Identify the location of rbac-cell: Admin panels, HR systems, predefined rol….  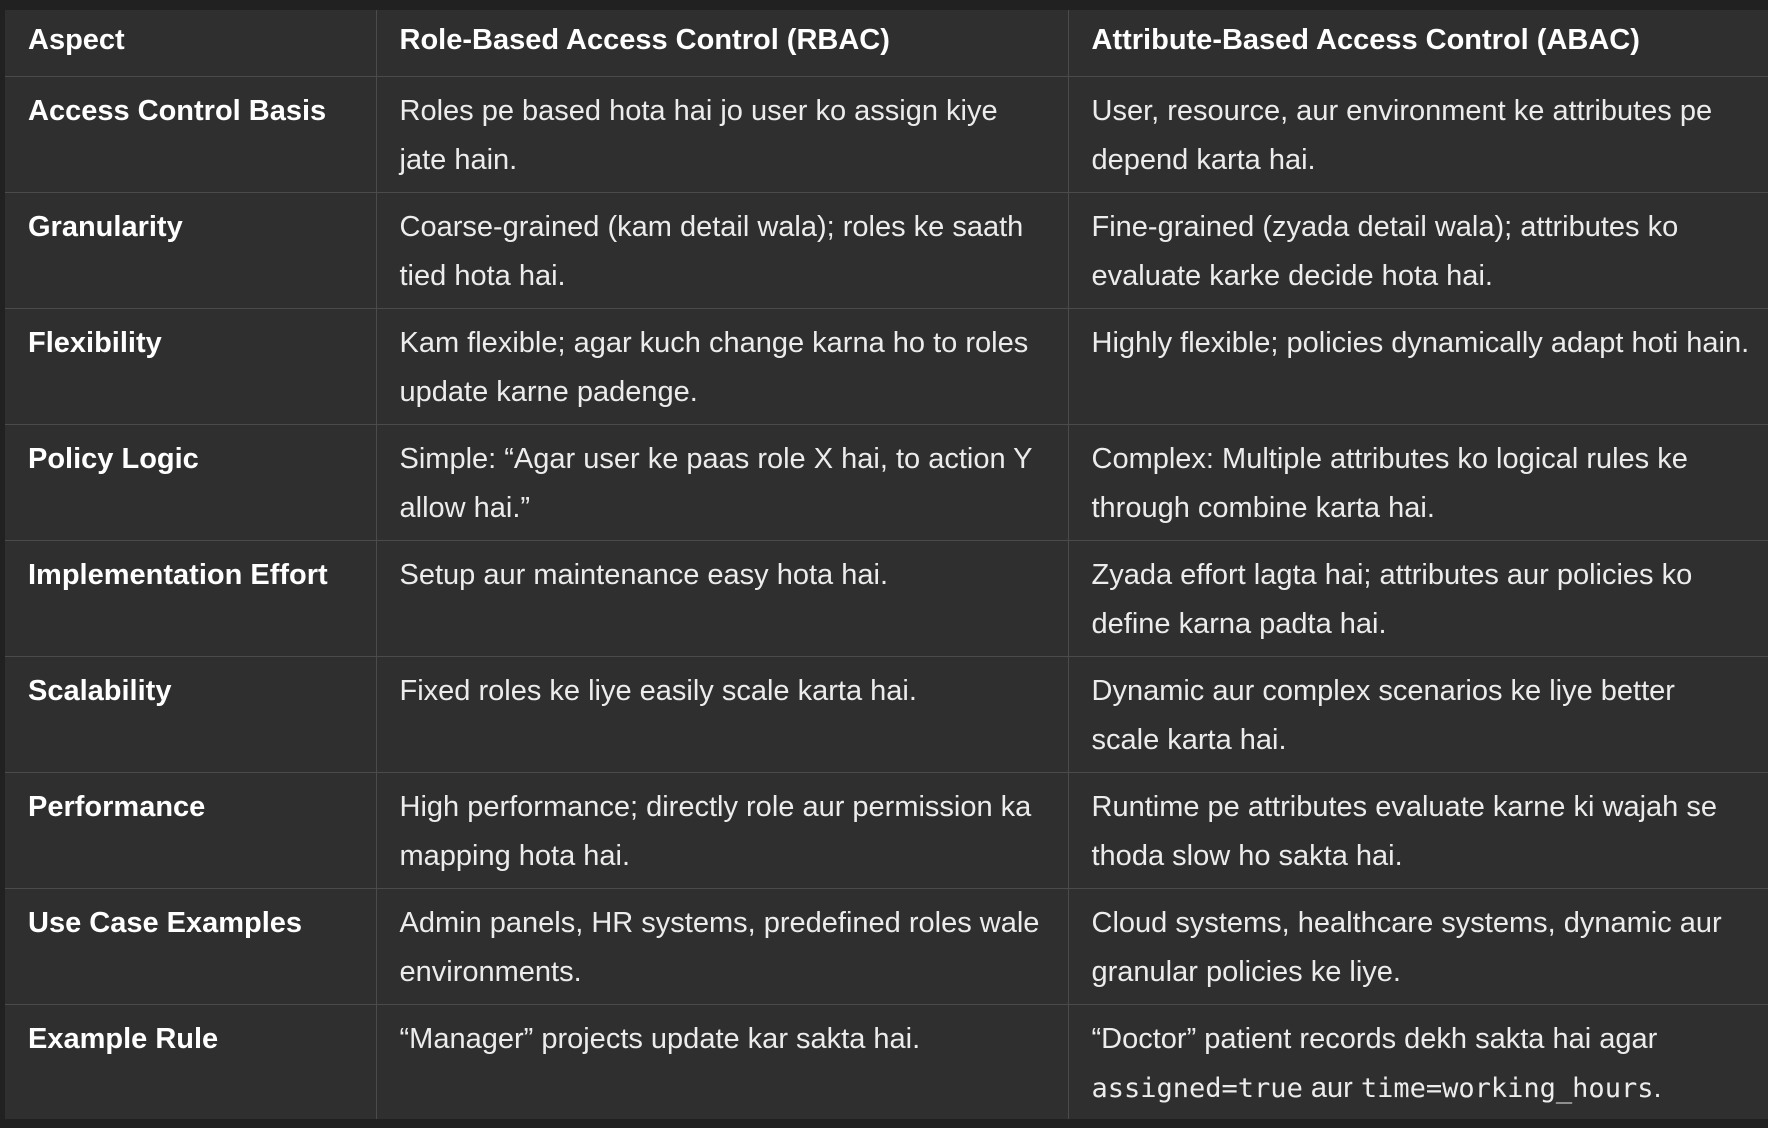
(722, 946).